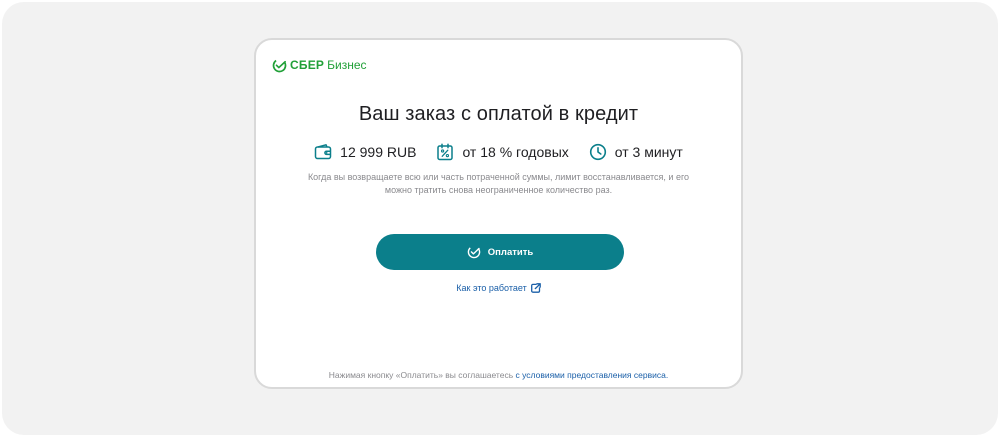 Image resolution: width=1000 pixels, height=441 pixels. What do you see at coordinates (648, 152) in the screenshot?
I see `feature-time-text: от 3 минут` at bounding box center [648, 152].